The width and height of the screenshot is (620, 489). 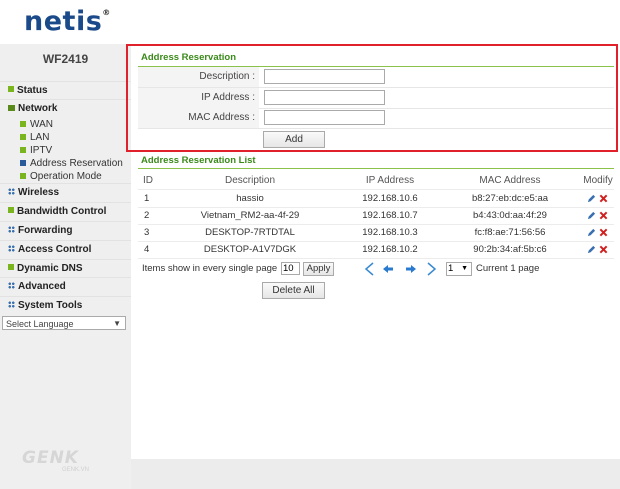 I want to click on next-page-icon, so click(x=411, y=269).